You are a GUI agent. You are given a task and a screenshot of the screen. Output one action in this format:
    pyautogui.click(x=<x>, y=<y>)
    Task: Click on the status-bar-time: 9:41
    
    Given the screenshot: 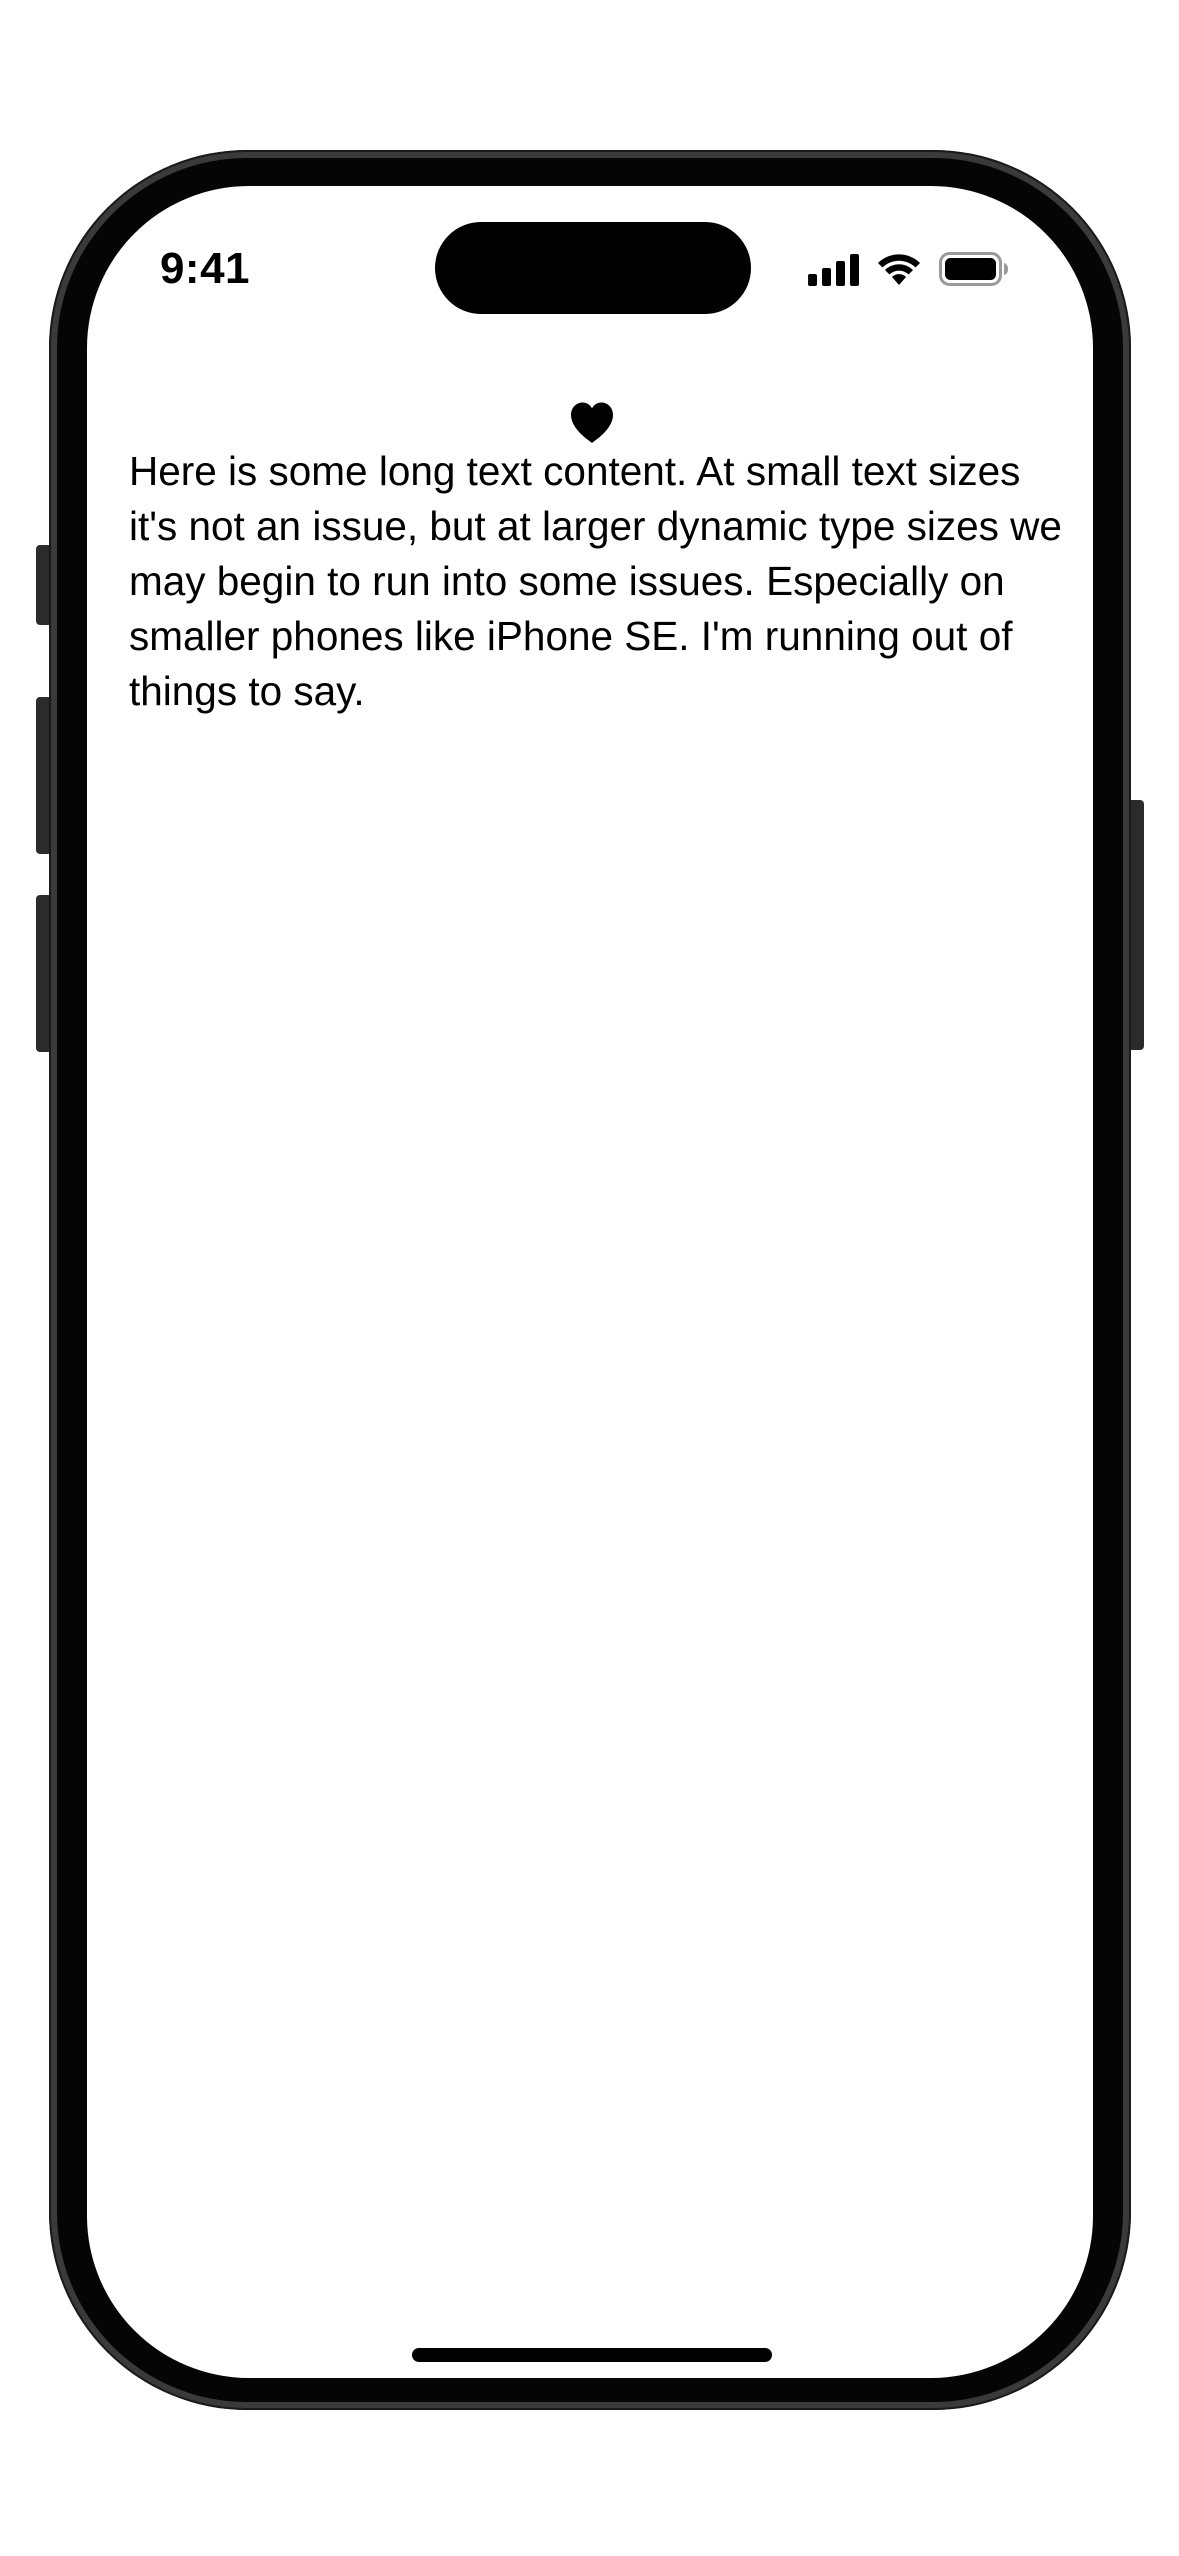 What is the action you would take?
    pyautogui.click(x=205, y=268)
    